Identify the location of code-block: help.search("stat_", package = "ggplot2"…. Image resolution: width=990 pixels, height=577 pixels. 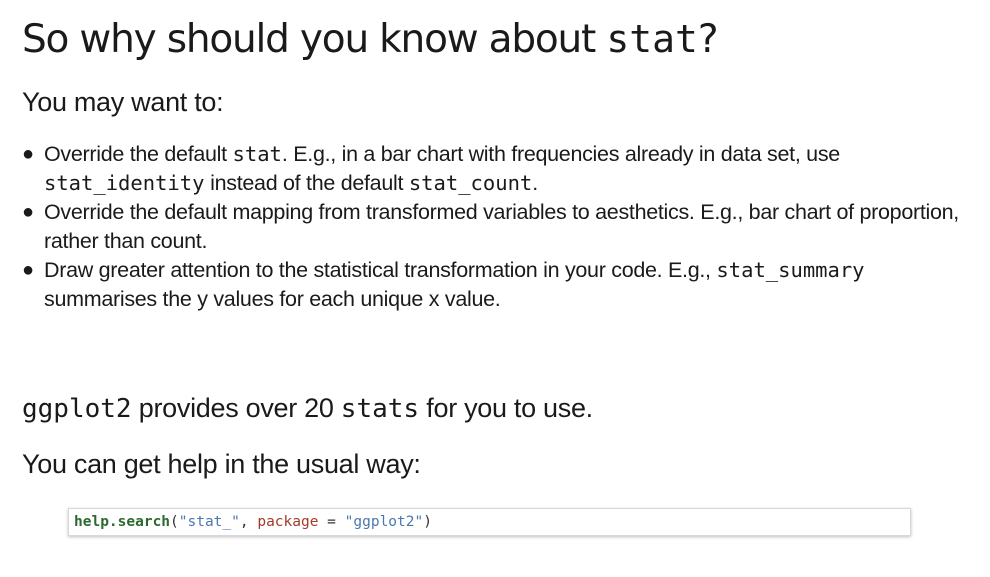
(489, 522).